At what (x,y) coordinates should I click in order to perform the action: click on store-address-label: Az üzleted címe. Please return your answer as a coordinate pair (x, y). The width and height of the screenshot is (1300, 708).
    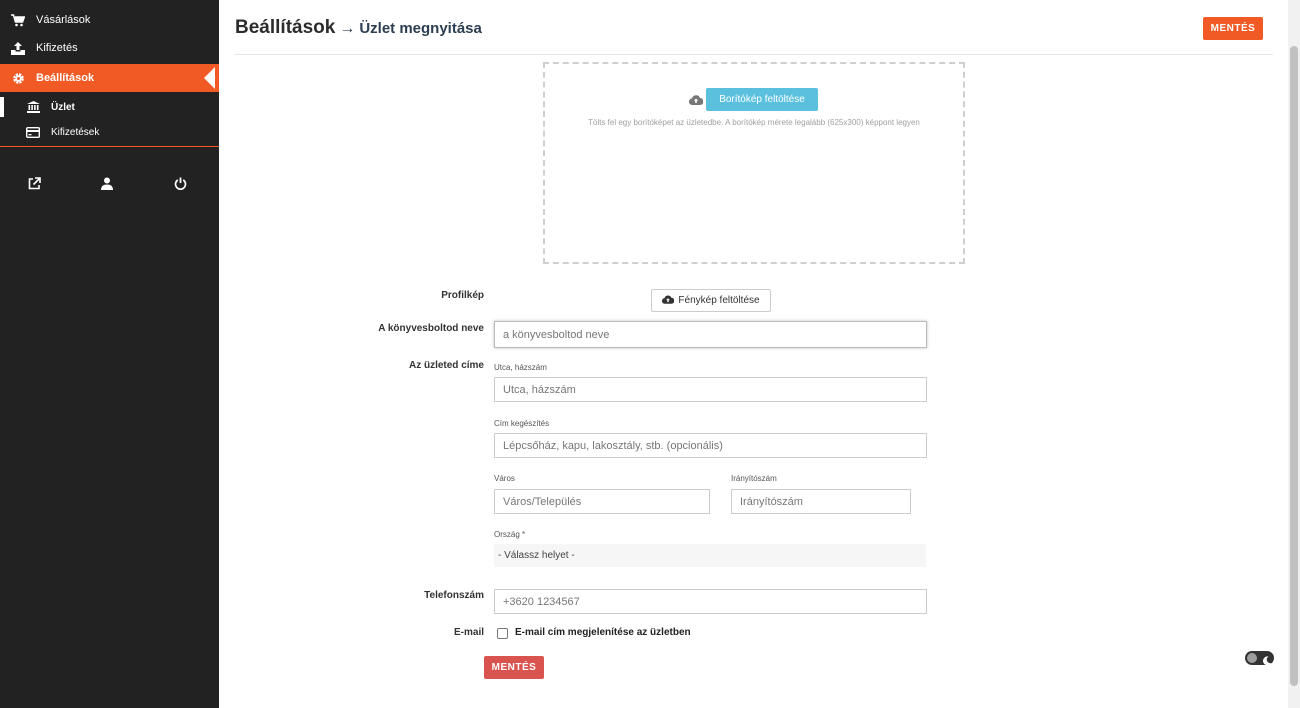
    Looking at the image, I should click on (446, 365).